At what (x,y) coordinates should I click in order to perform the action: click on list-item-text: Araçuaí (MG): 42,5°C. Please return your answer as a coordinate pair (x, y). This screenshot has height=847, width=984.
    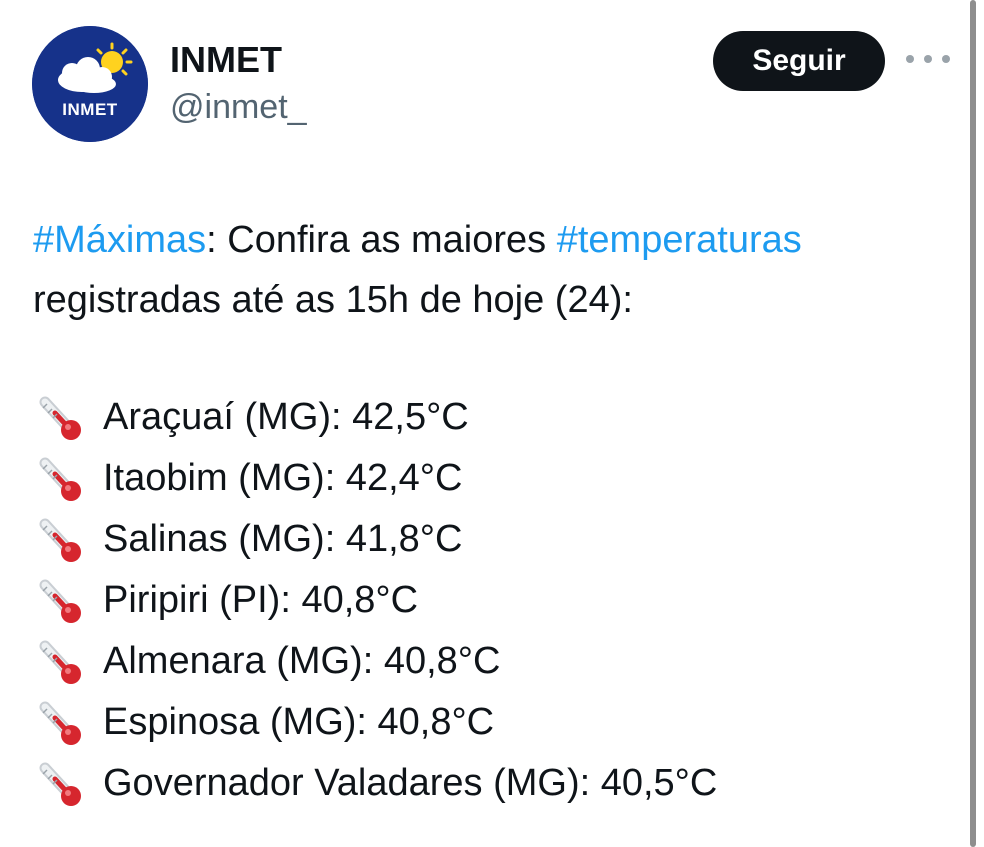
    Looking at the image, I should click on (286, 417).